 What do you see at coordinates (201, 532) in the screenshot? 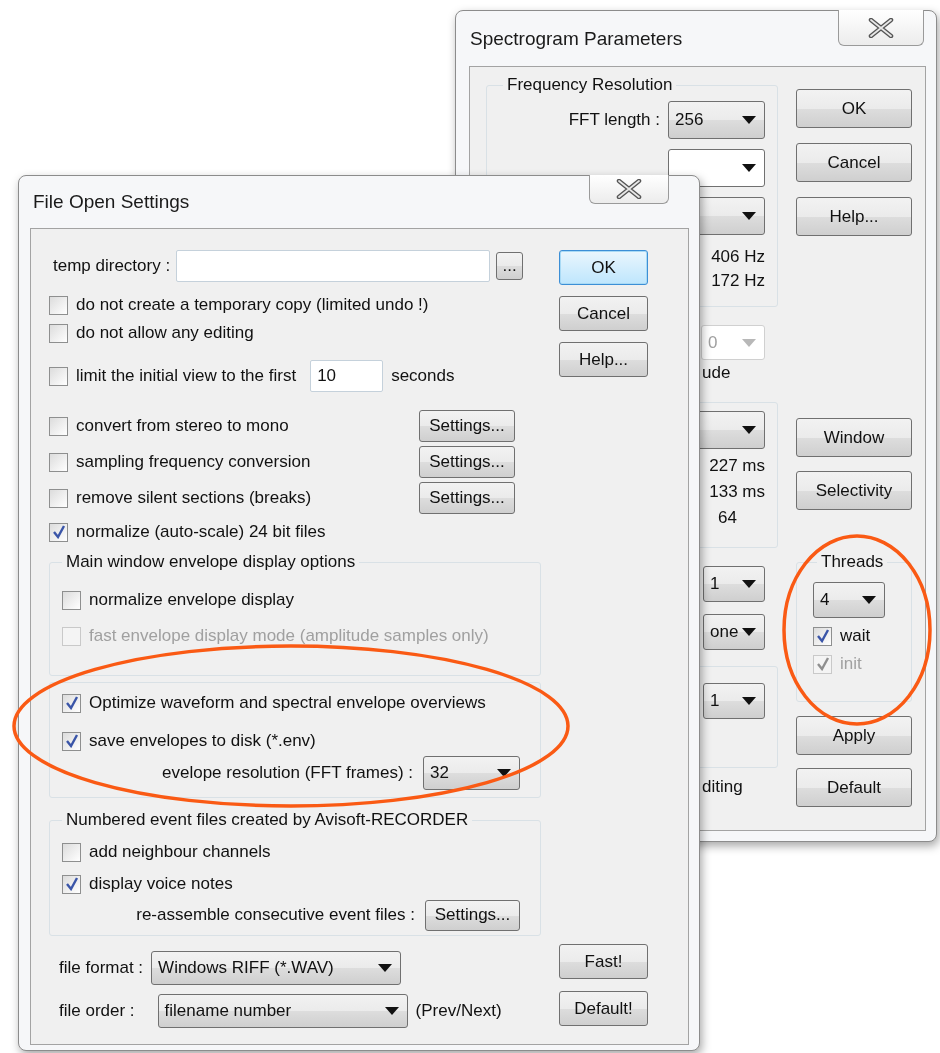
I see `checkbox-label: normalize (auto-scale) 24 bit files` at bounding box center [201, 532].